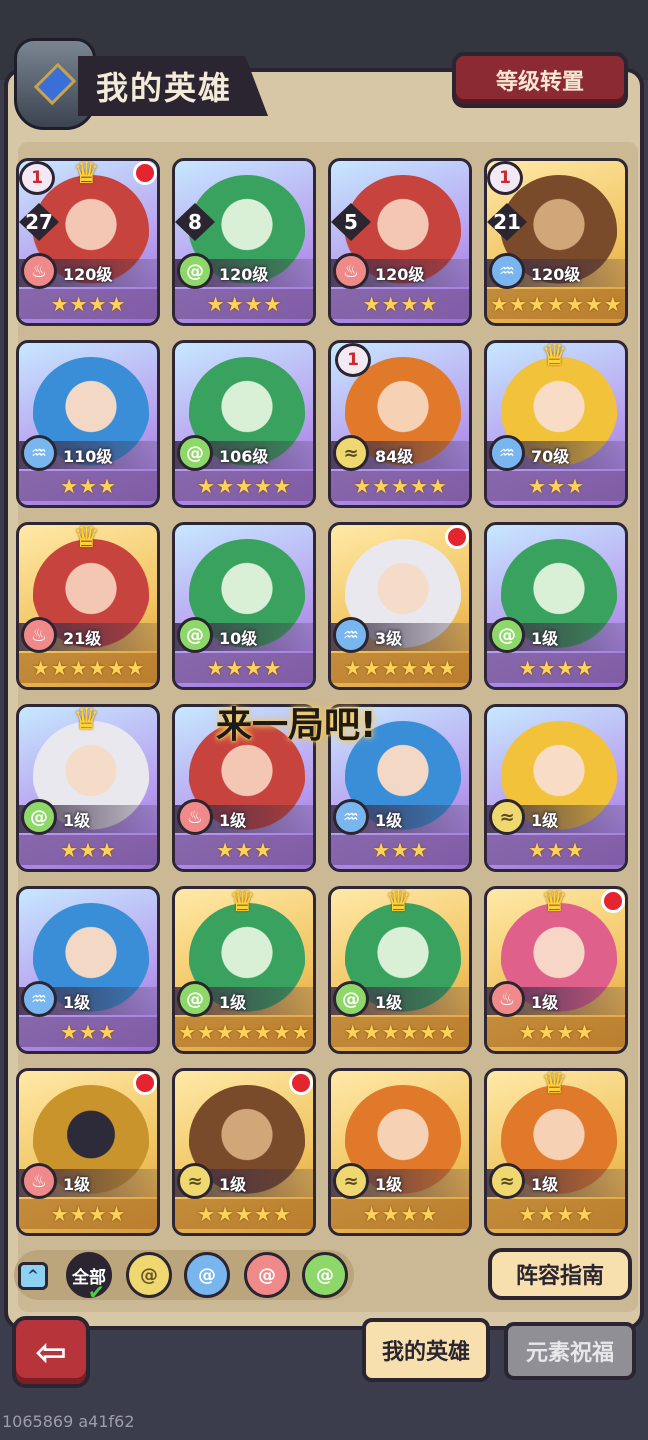  Describe the element at coordinates (556, 1152) in the screenshot. I see `hero-card: ♛ ≈1级 ★ ★ ★ ★` at that location.